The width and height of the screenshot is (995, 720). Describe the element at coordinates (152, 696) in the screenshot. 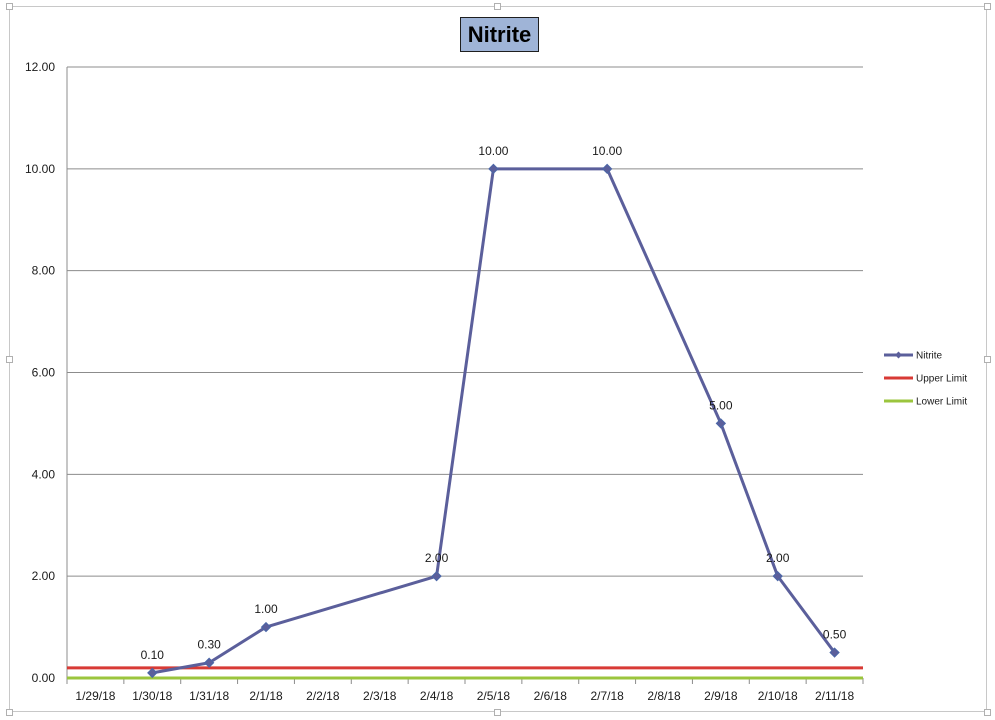

I see `x-tick-label: 1/30/18` at that location.